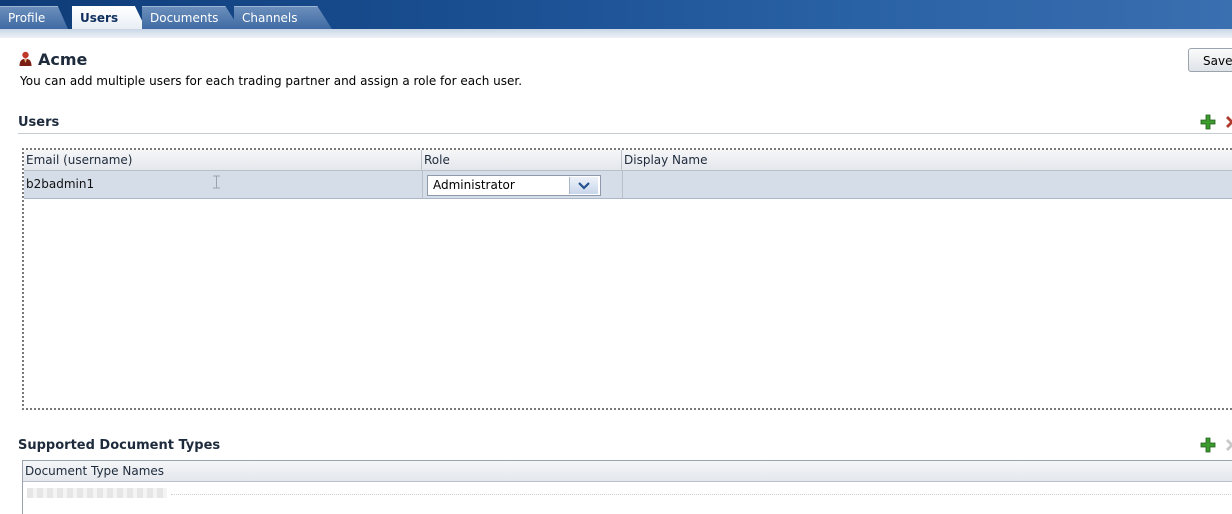  I want to click on doc-types-section-title: Supported Document Types, so click(119, 445).